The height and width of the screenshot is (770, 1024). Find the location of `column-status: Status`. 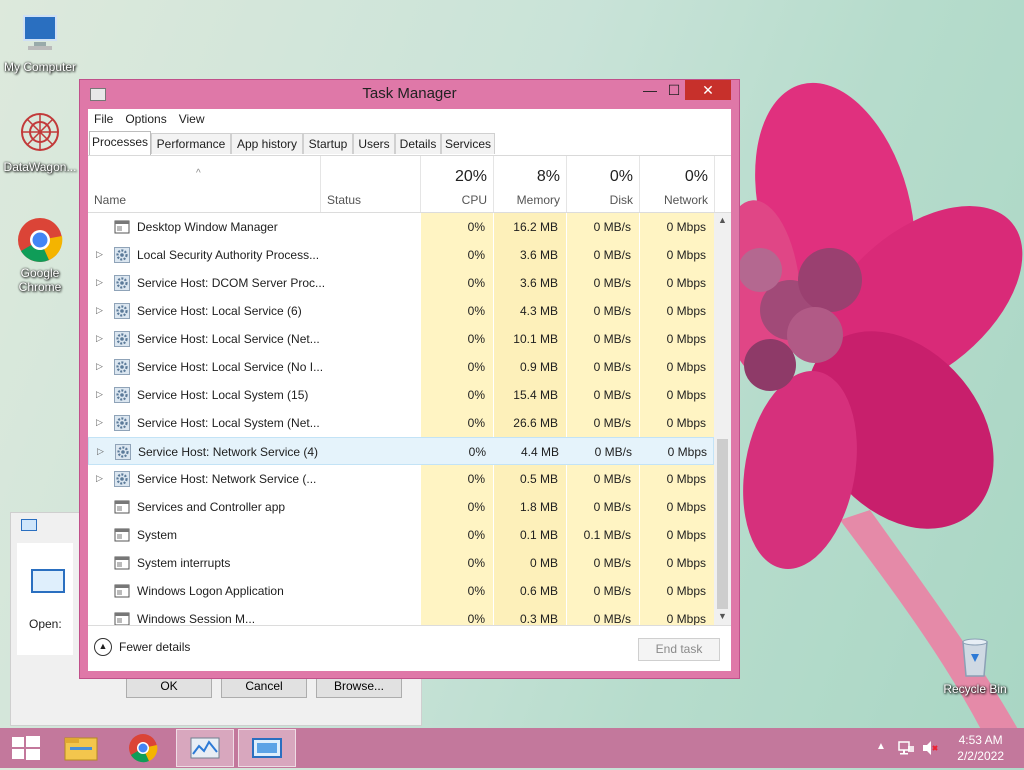

column-status: Status is located at coordinates (371, 184).